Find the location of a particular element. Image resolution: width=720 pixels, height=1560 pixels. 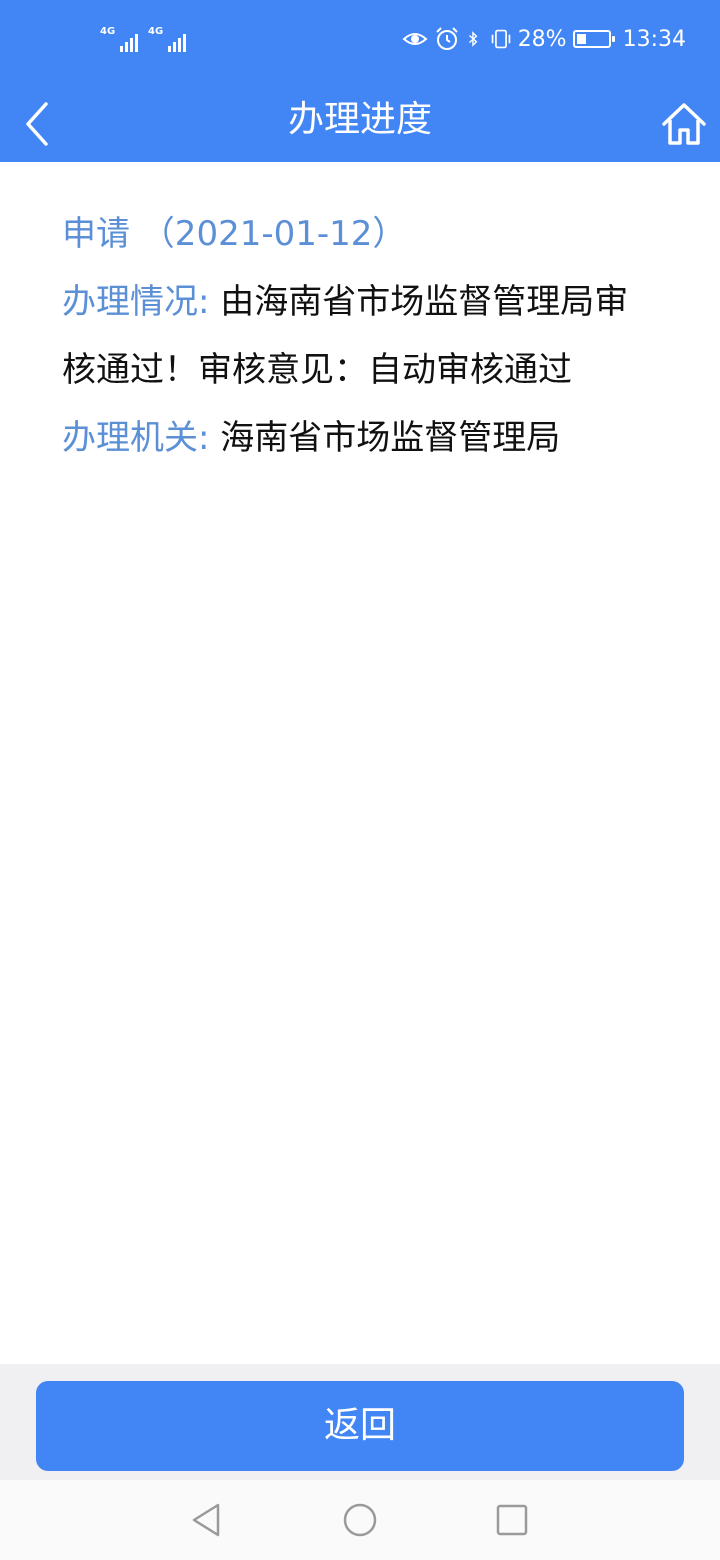

eye-icon is located at coordinates (415, 39).